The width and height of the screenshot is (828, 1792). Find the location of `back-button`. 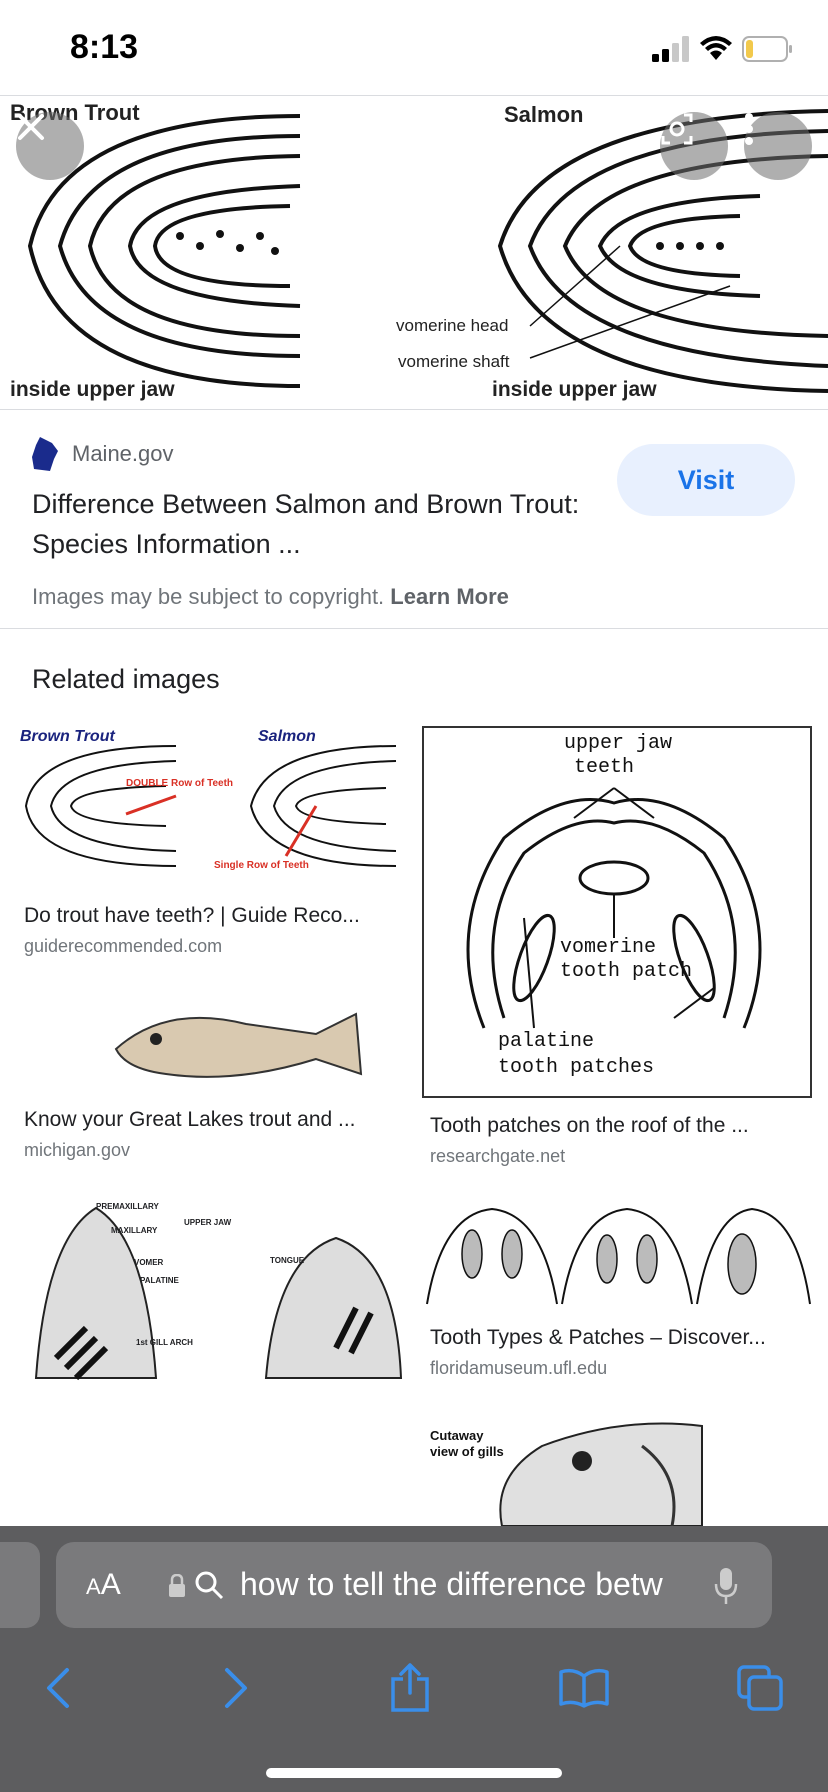

back-button is located at coordinates (58, 1688).